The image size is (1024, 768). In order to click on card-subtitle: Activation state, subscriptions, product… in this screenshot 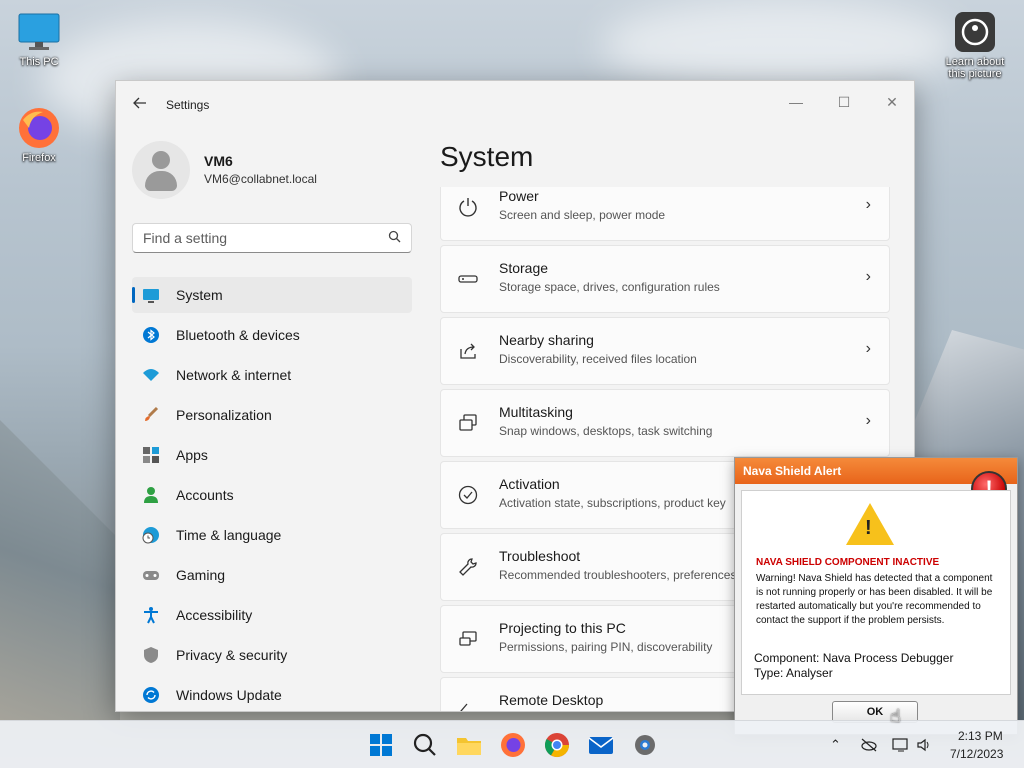, I will do `click(612, 503)`.